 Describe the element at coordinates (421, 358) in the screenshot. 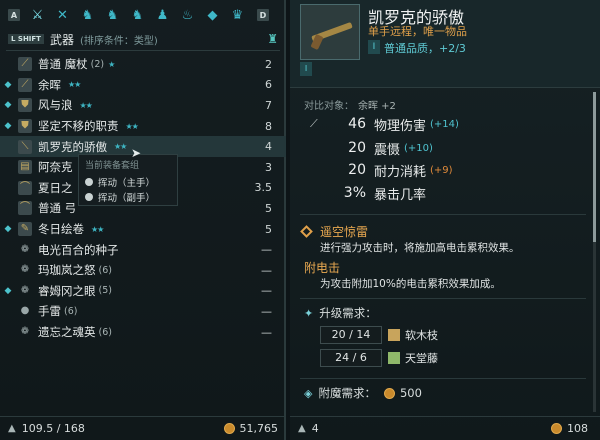

I see `material-name: 天堂藤` at that location.